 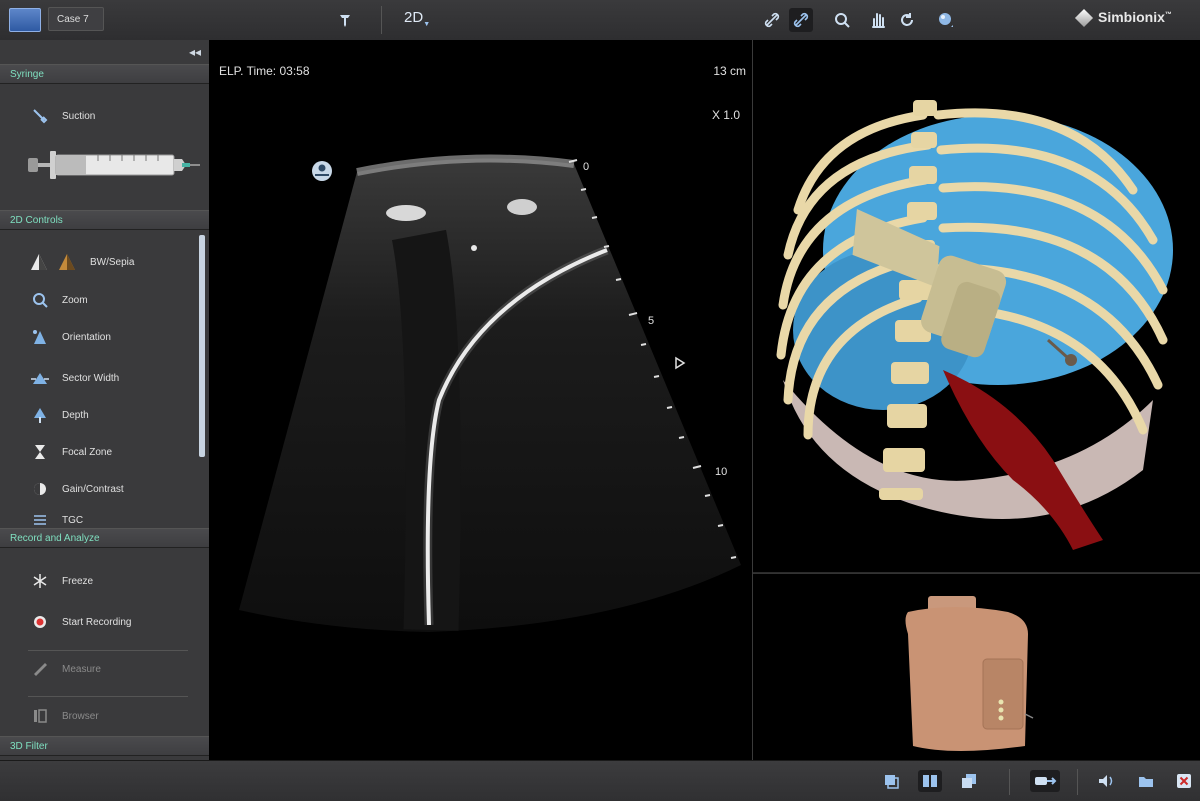 What do you see at coordinates (1131, 17) in the screenshot?
I see `brand-name: Simbionix` at bounding box center [1131, 17].